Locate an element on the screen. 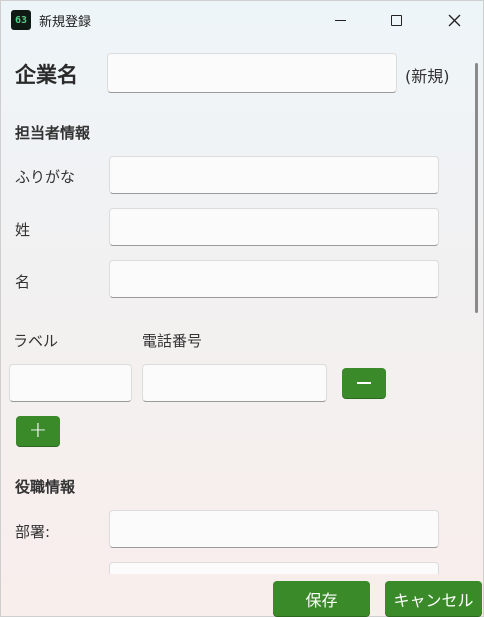  new-status-note: (新規) is located at coordinates (427, 76).